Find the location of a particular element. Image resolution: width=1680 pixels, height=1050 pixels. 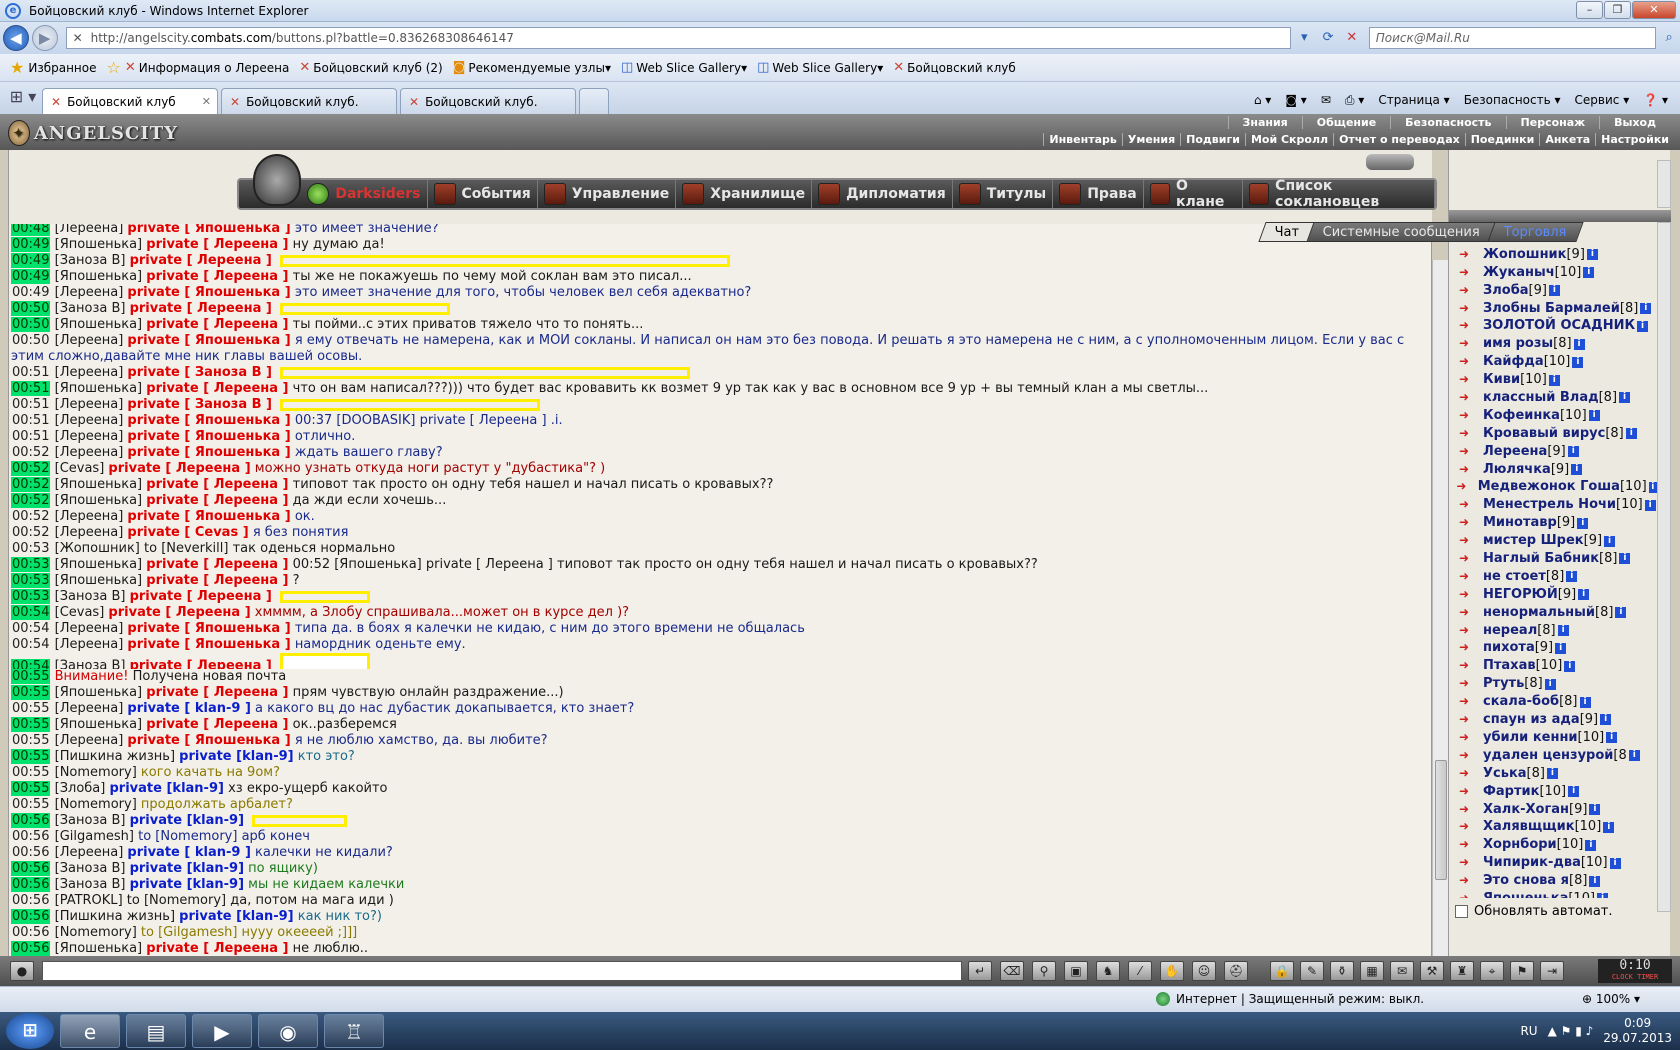

maximize-button: ❐ is located at coordinates (1617, 10).